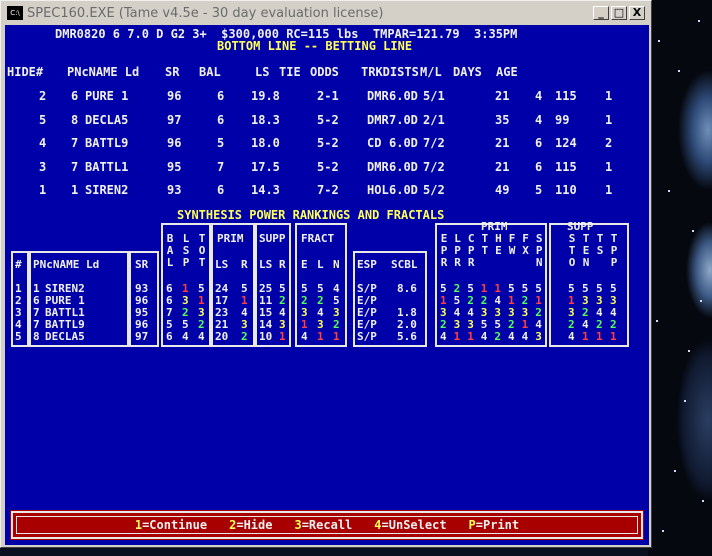 This screenshot has height=556, width=712. What do you see at coordinates (539, 119) in the screenshot?
I see `betting-cell-age: 4` at bounding box center [539, 119].